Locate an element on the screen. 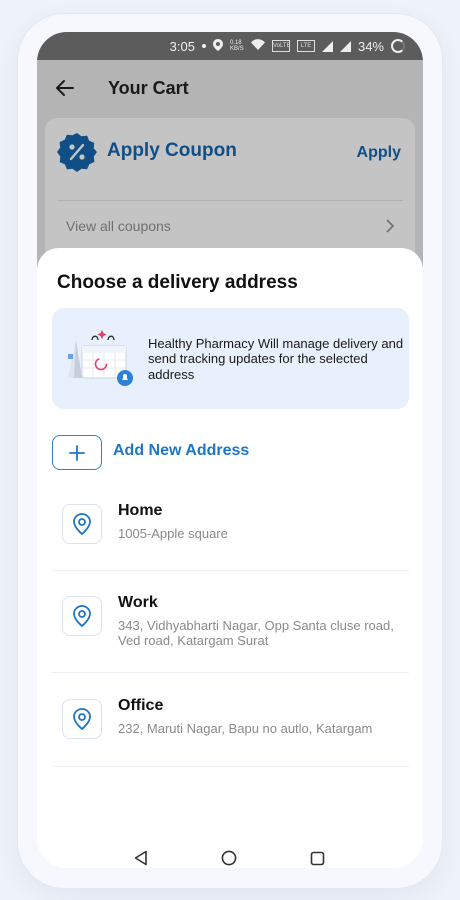 This screenshot has width=460, height=900. address-item-home: Home 1005-Apple square is located at coordinates (230, 537).